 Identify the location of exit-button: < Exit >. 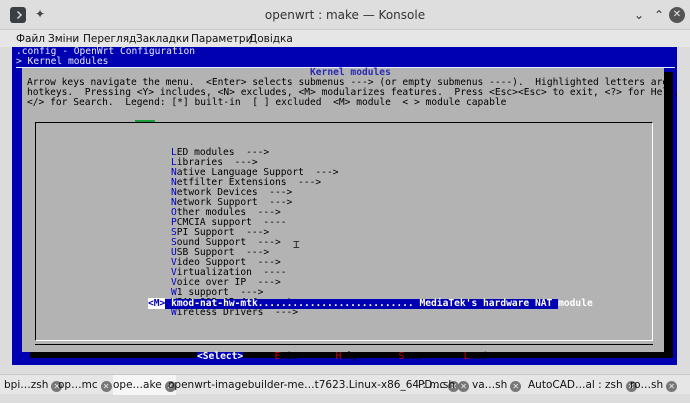
(286, 357).